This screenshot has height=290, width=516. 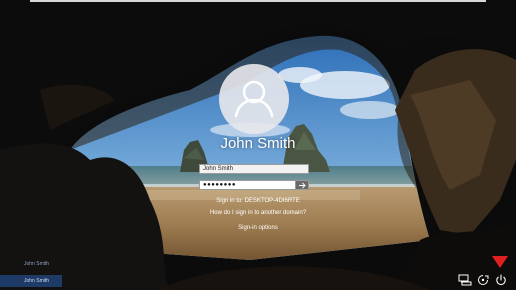 I want to click on sign-in-options-link: Sign-in options, so click(x=258, y=228).